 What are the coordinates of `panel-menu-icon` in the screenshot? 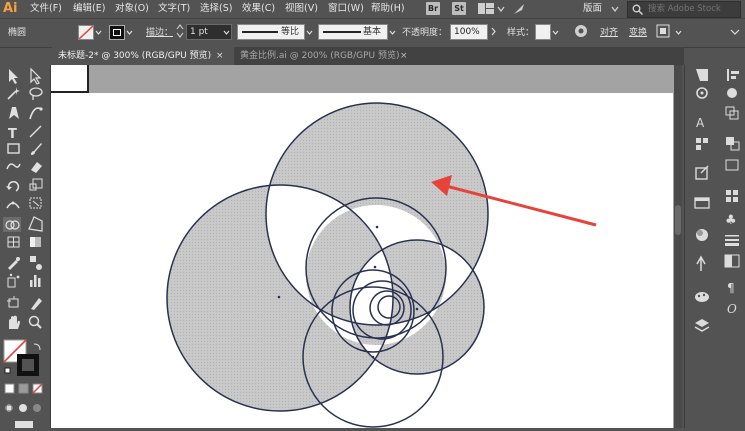 It's located at (735, 32).